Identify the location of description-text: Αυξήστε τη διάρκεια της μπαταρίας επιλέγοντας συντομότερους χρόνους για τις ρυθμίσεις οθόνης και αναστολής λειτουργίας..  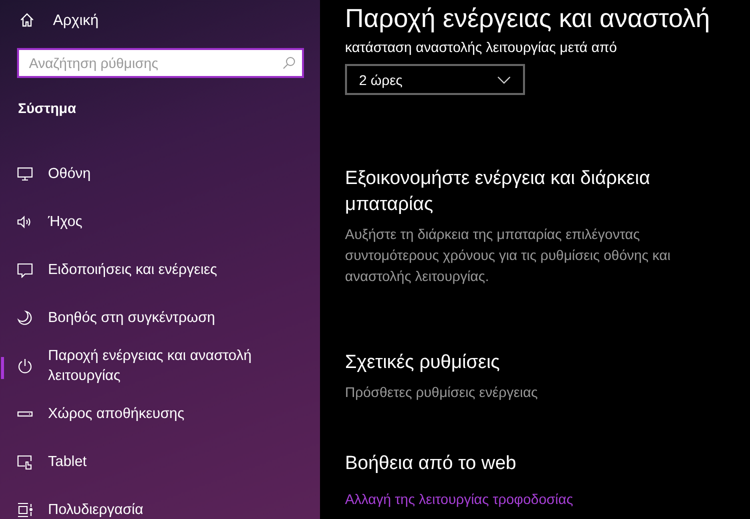
(508, 255).